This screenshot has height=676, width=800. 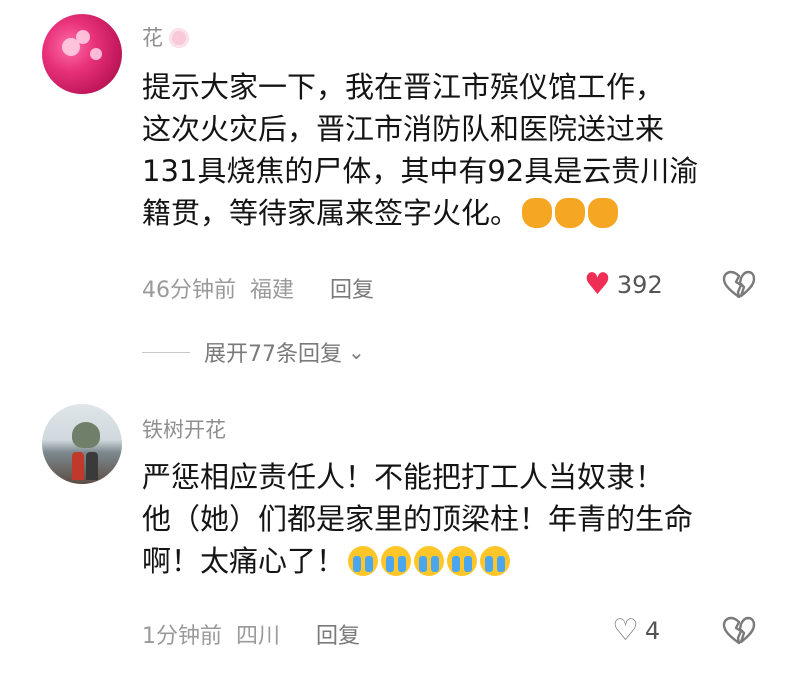 I want to click on blossom-icon, so click(x=179, y=38).